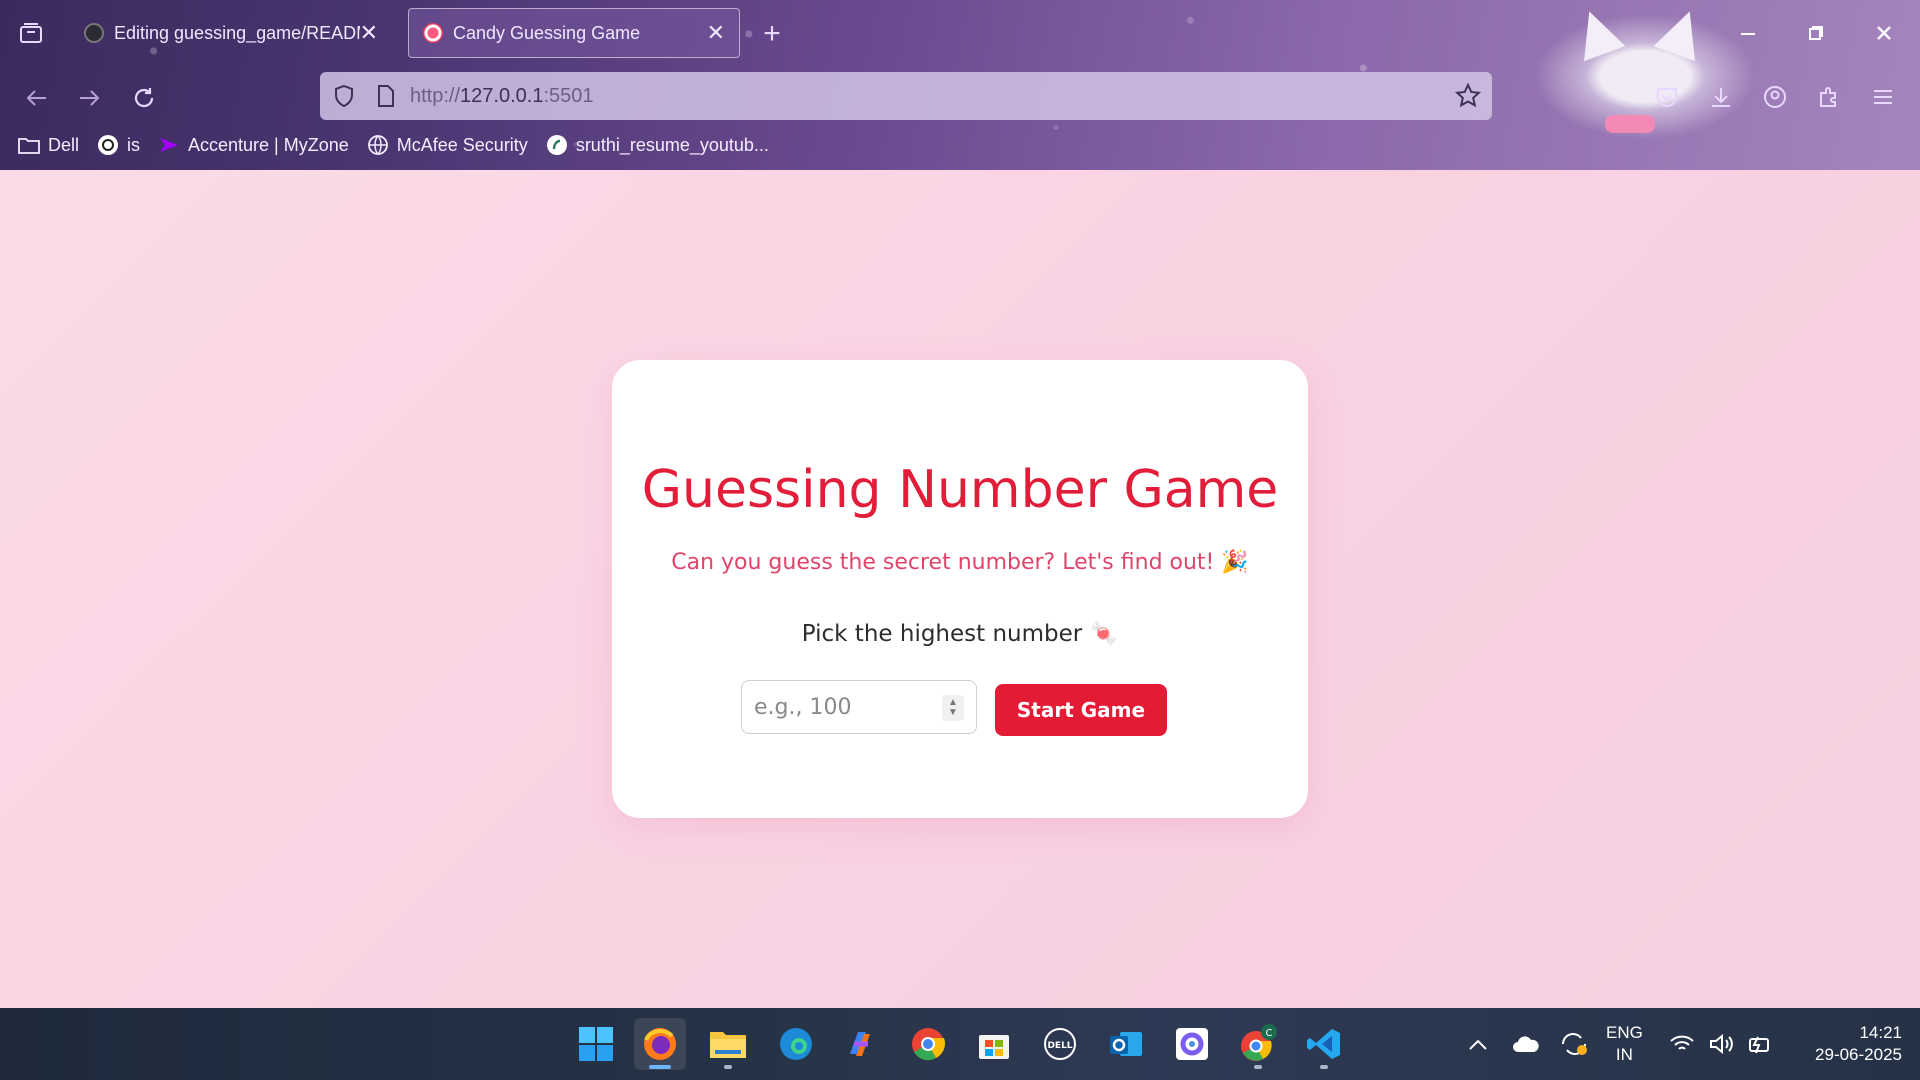 The height and width of the screenshot is (1080, 1920). I want to click on url-host: 127.0.0.1, so click(502, 95).